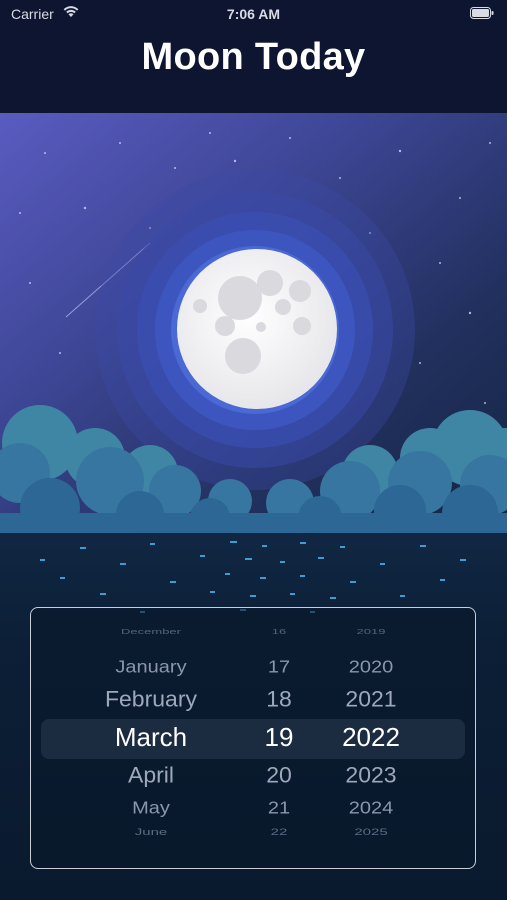  I want to click on picker-day-option: 20, so click(279, 776).